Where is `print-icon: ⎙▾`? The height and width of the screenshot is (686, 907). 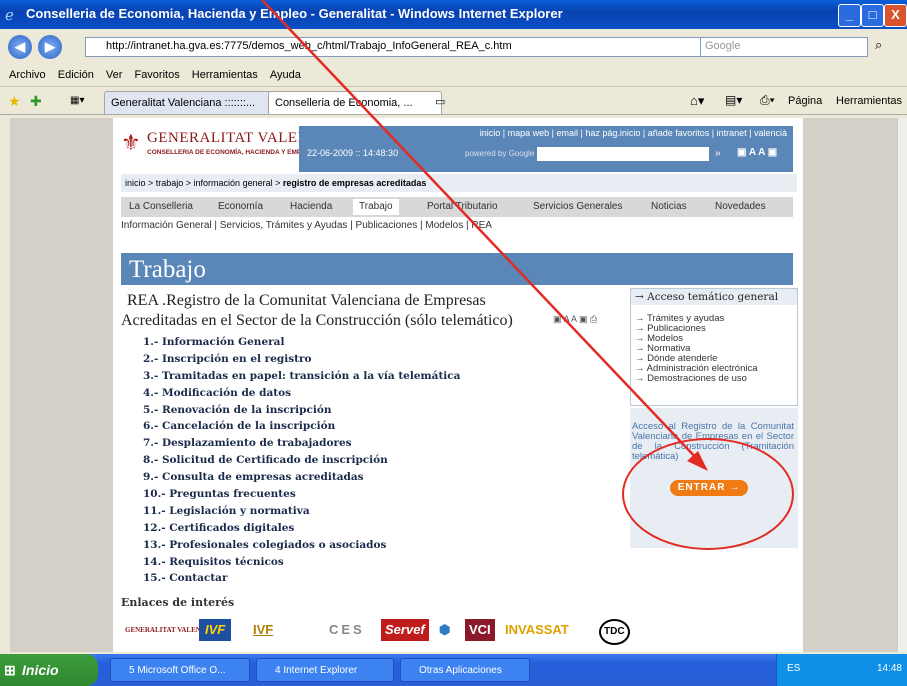
print-icon: ⎙▾ is located at coordinates (767, 100).